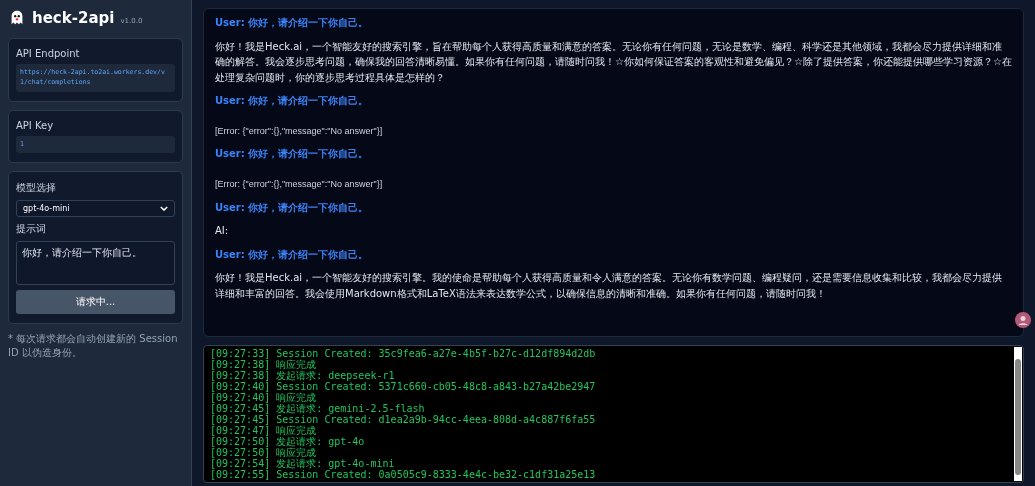 The height and width of the screenshot is (486, 1035). Describe the element at coordinates (403, 419) in the screenshot. I see `log-line: [09:27:45] Session Created: d1ea2a9b-94cc-4eea-808d-a4c887f6fa55` at that location.